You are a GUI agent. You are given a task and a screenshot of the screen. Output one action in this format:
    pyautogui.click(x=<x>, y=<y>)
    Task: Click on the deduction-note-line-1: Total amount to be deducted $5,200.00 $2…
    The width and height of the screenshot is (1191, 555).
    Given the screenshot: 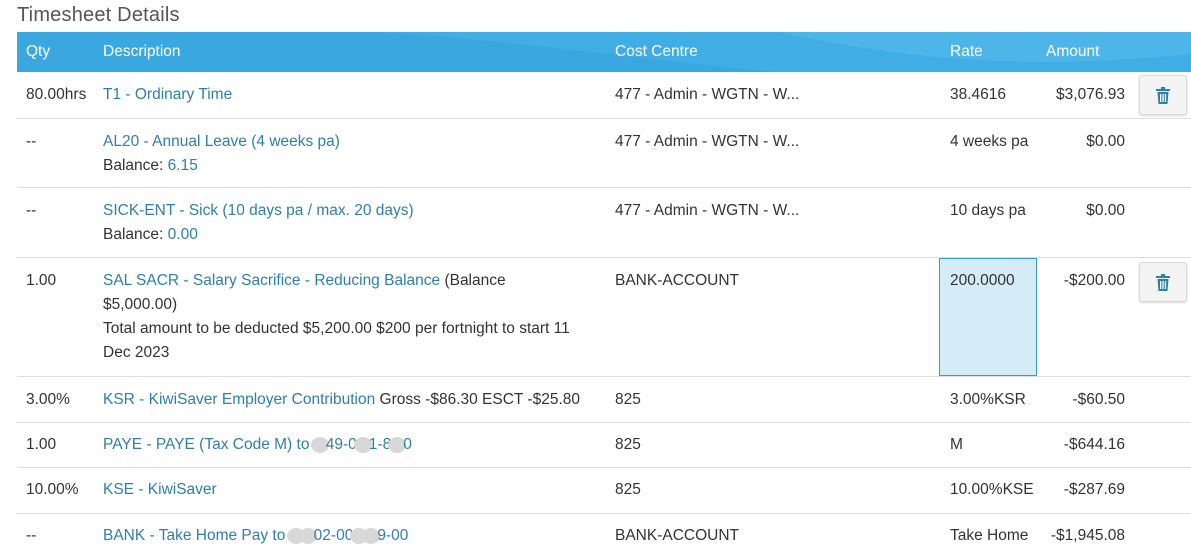 What is the action you would take?
    pyautogui.click(x=336, y=328)
    